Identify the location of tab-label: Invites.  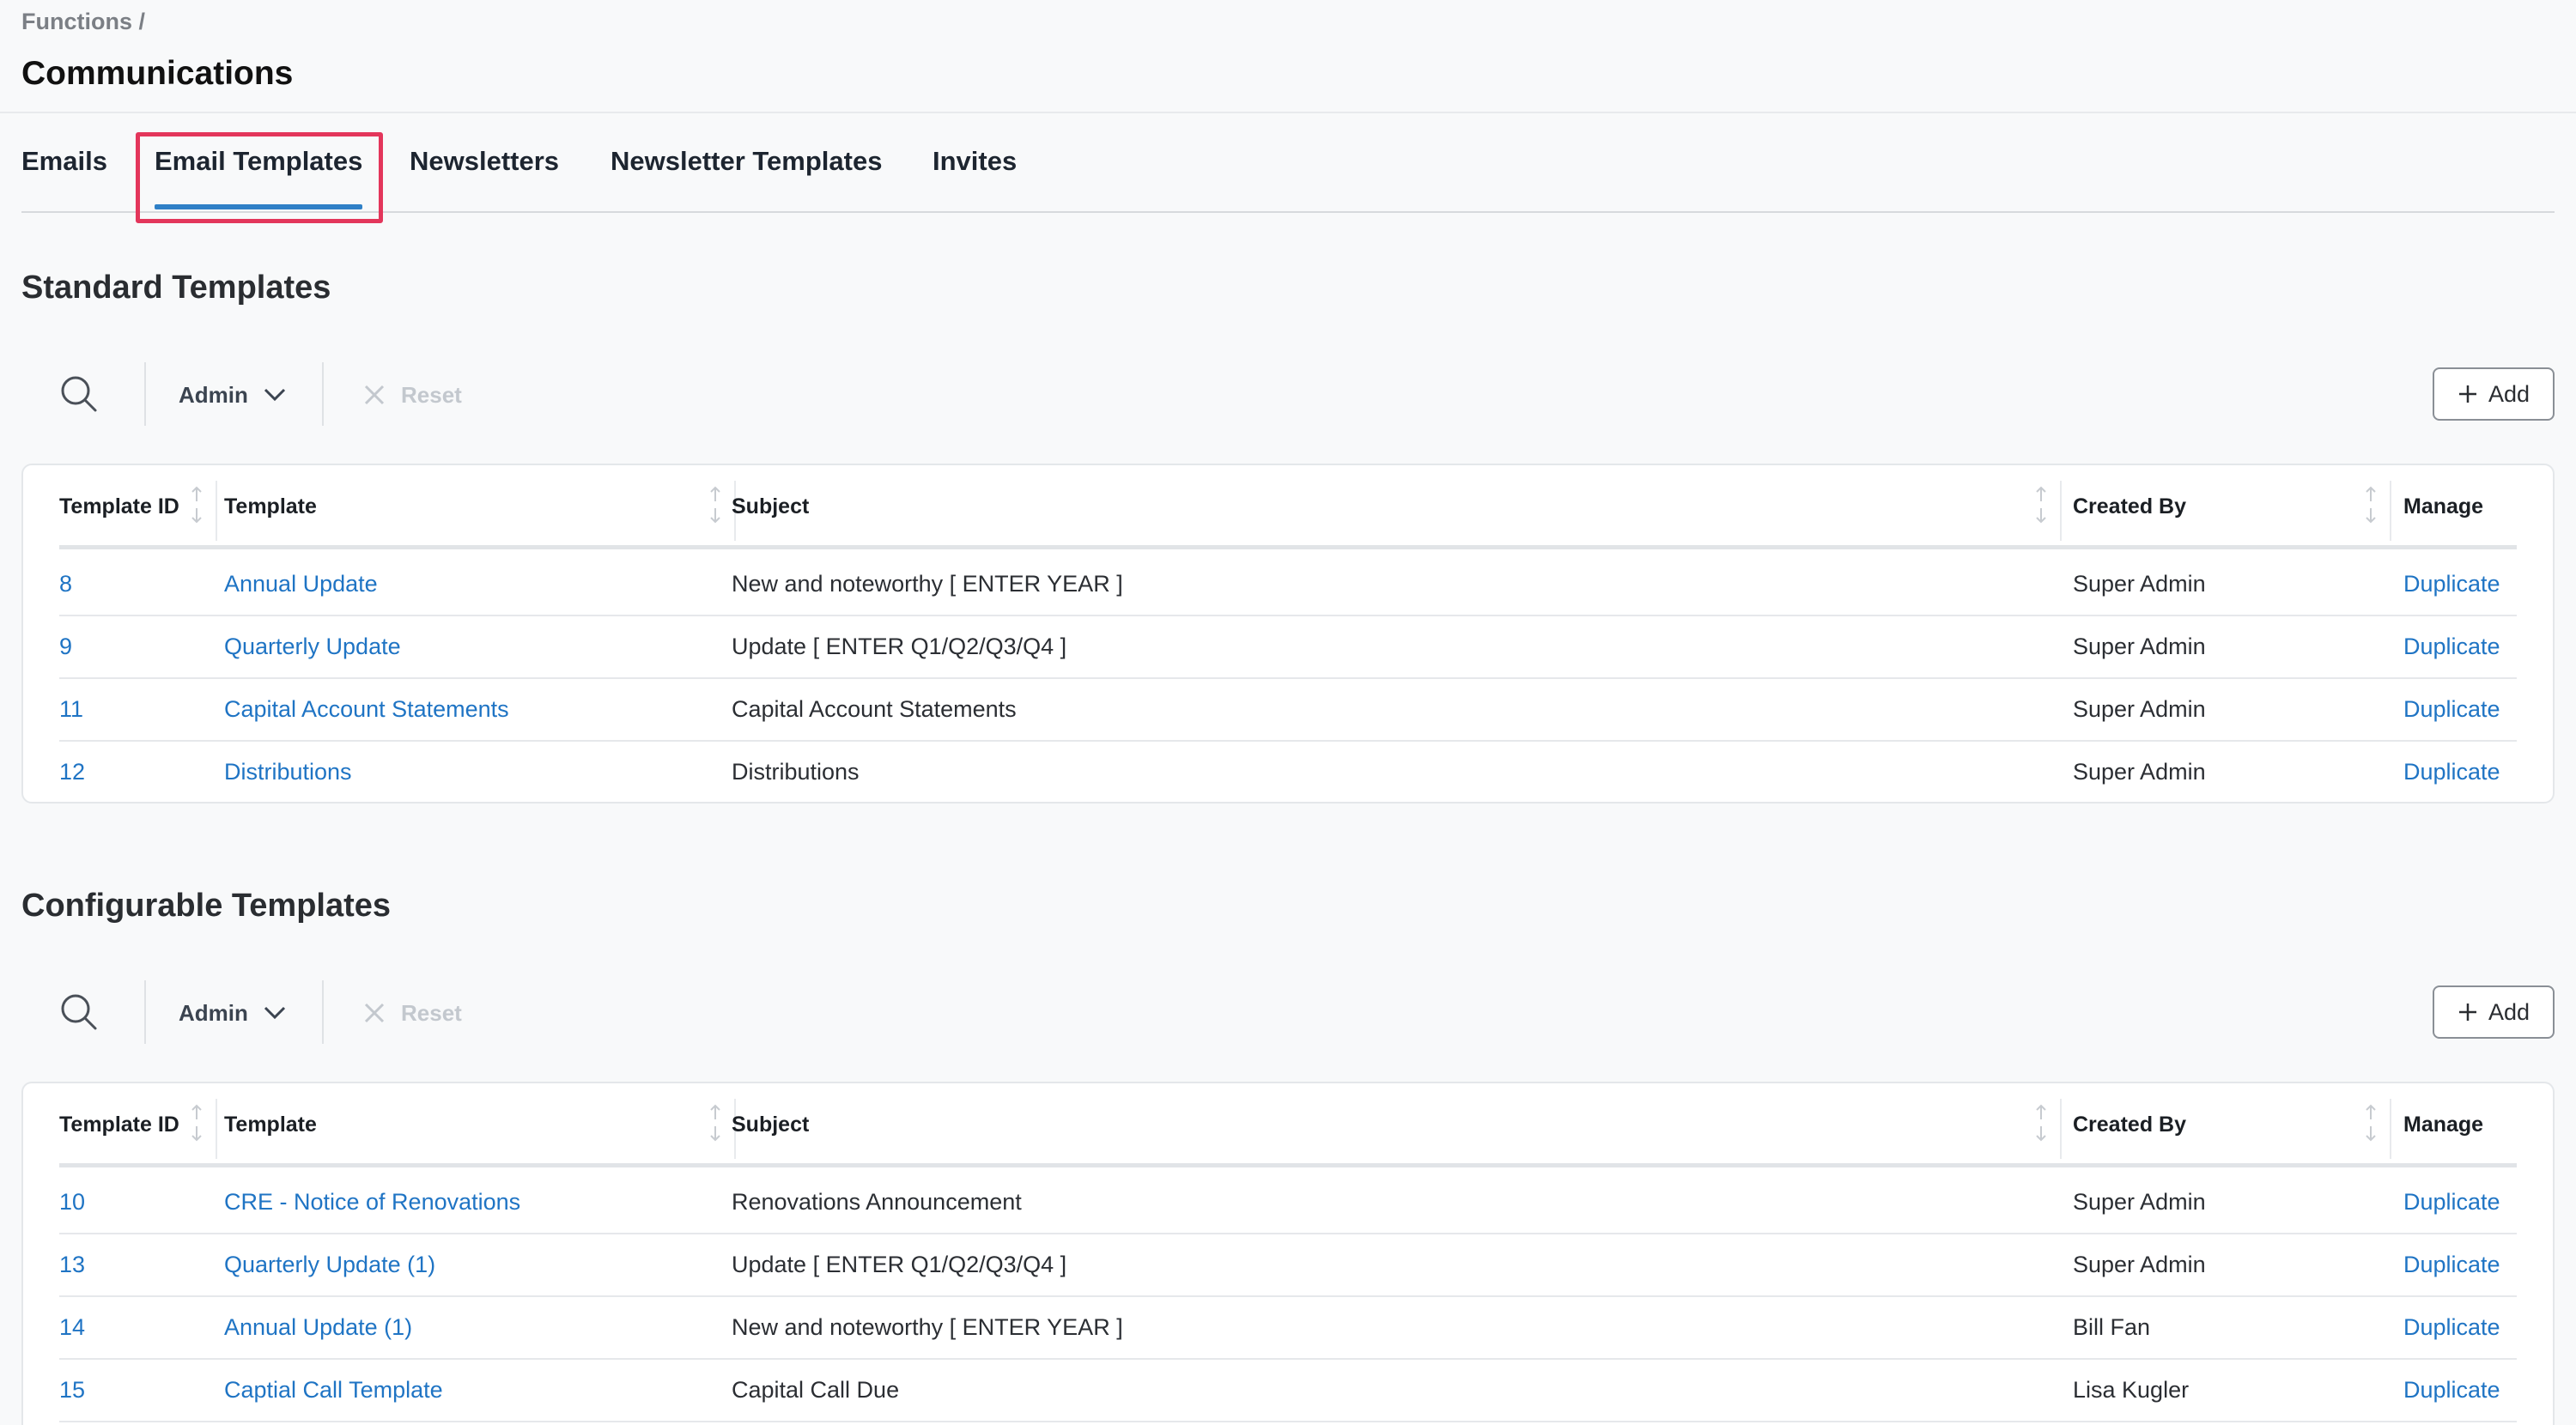
(976, 161).